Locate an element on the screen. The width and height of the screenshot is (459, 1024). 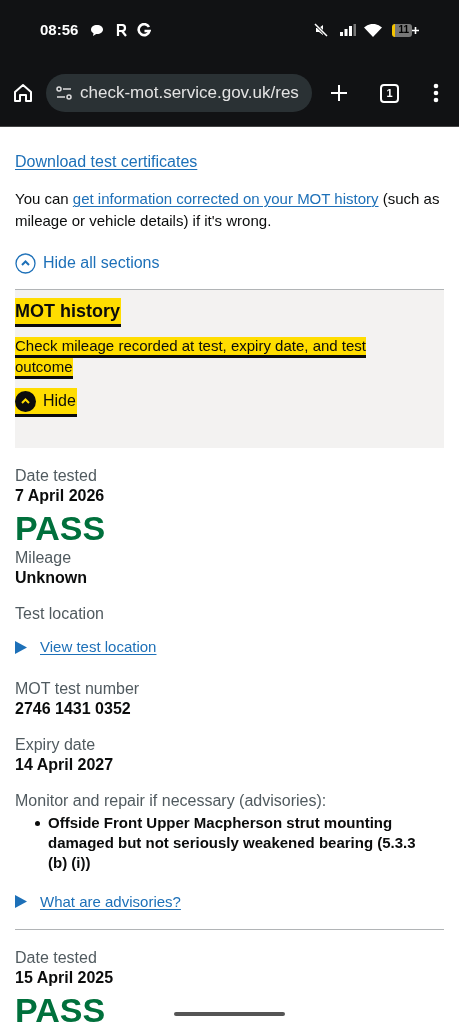
field-label: Expiry date is located at coordinates (55, 744).